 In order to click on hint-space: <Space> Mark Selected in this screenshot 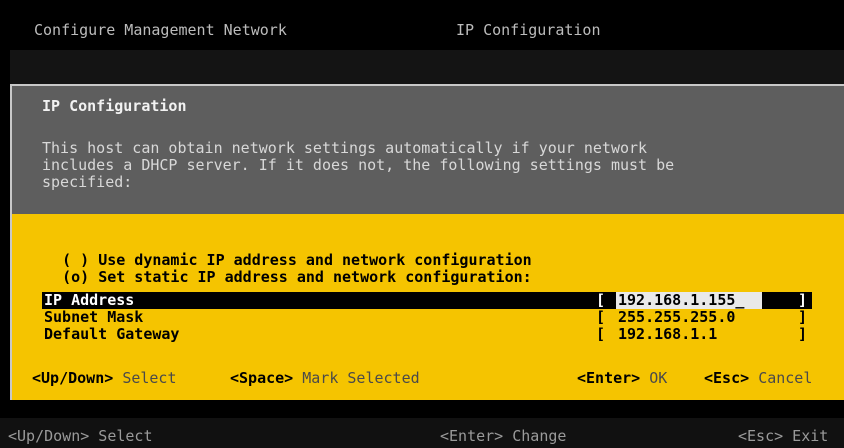, I will do `click(325, 378)`.